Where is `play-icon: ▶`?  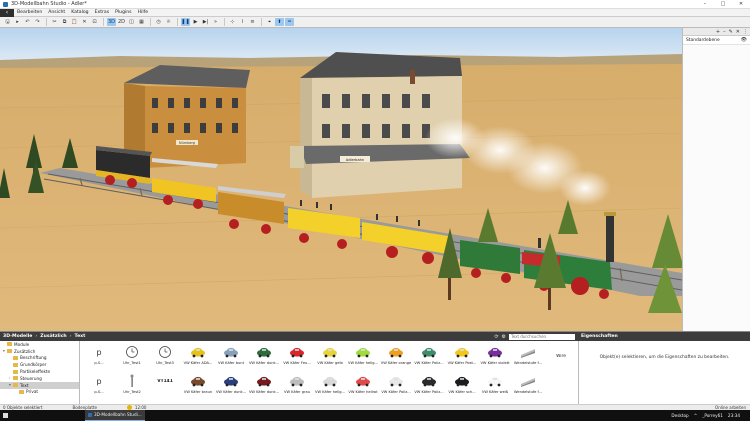
play-icon: ▶ is located at coordinates (195, 22).